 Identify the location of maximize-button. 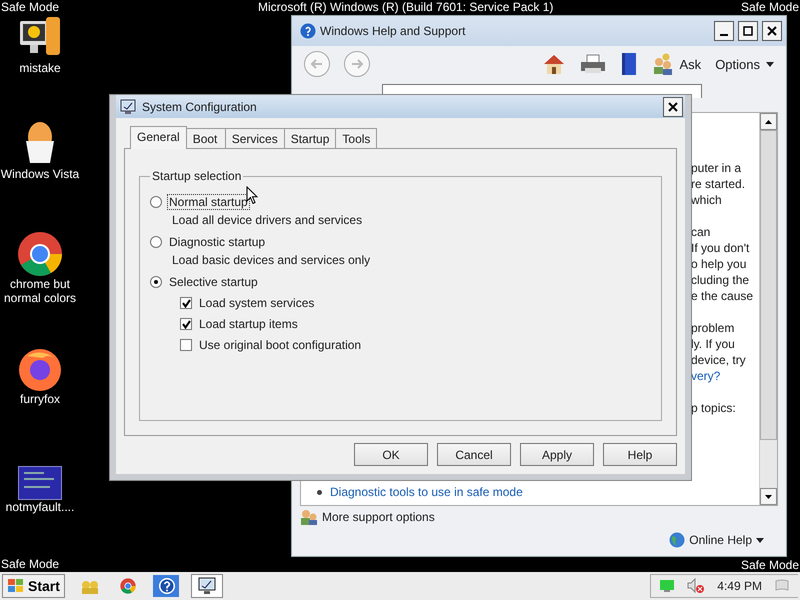
(748, 31).